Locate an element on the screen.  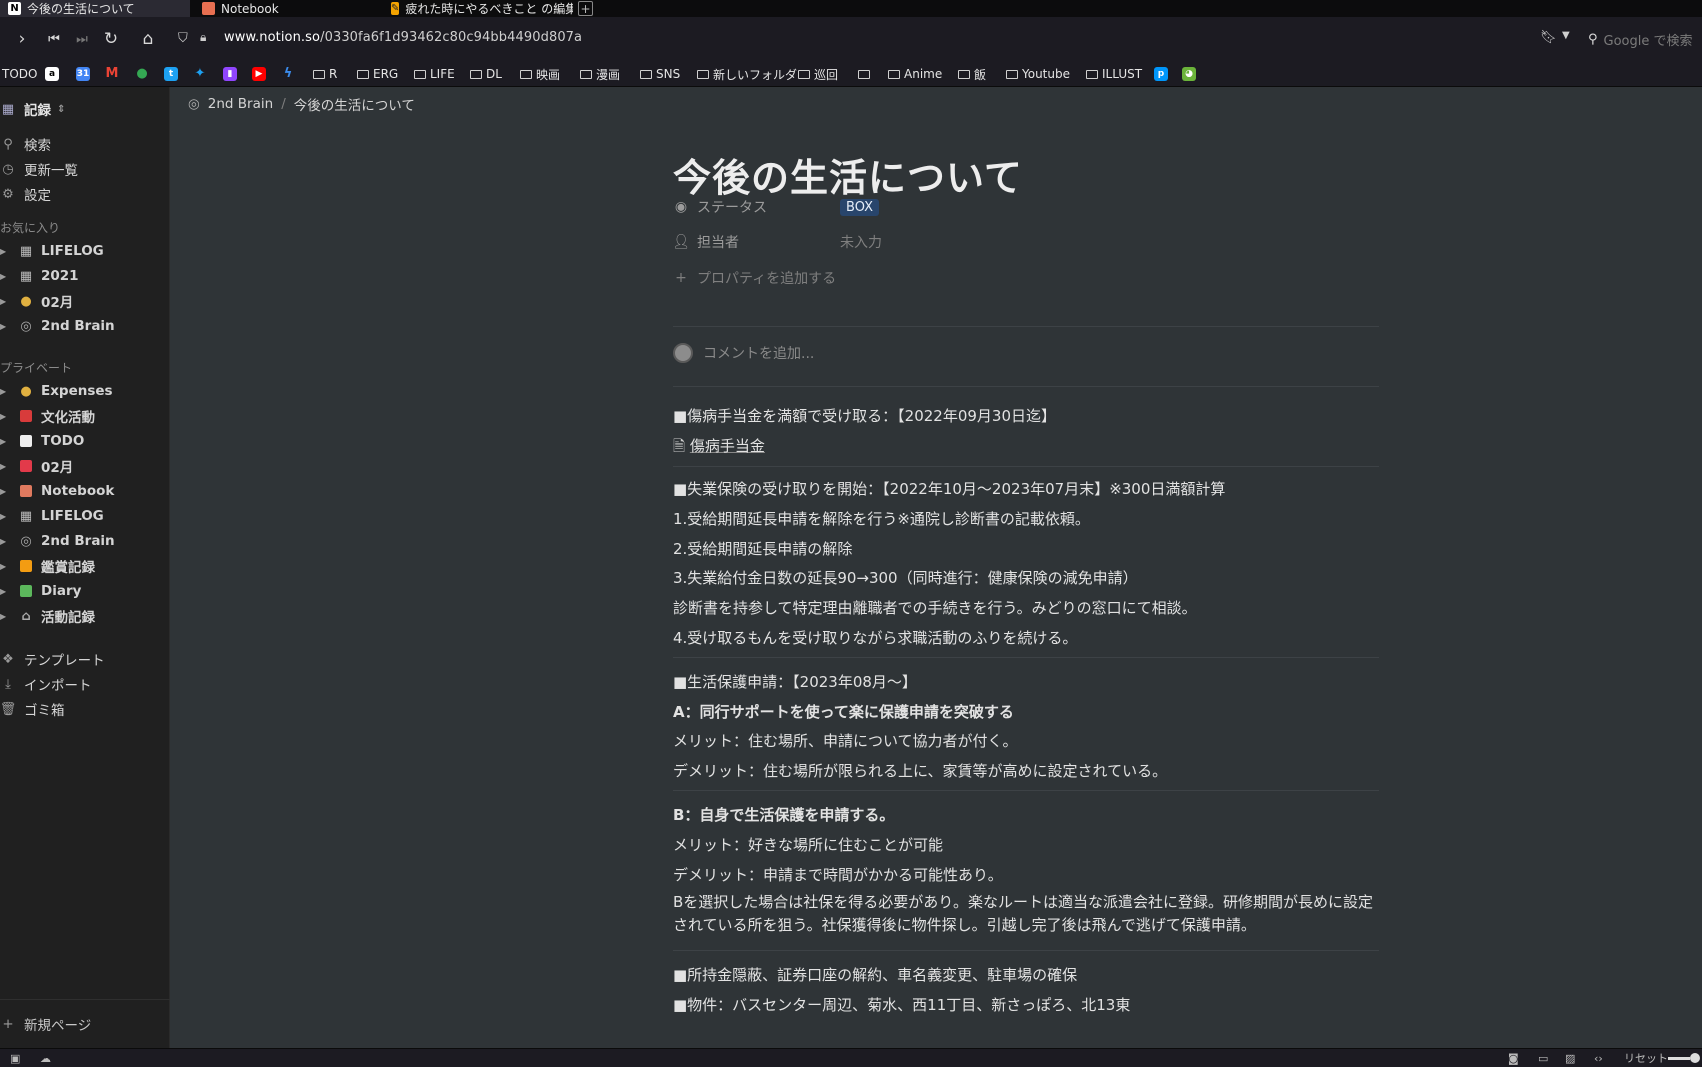
window-icon: ▭ is located at coordinates (1543, 1058).